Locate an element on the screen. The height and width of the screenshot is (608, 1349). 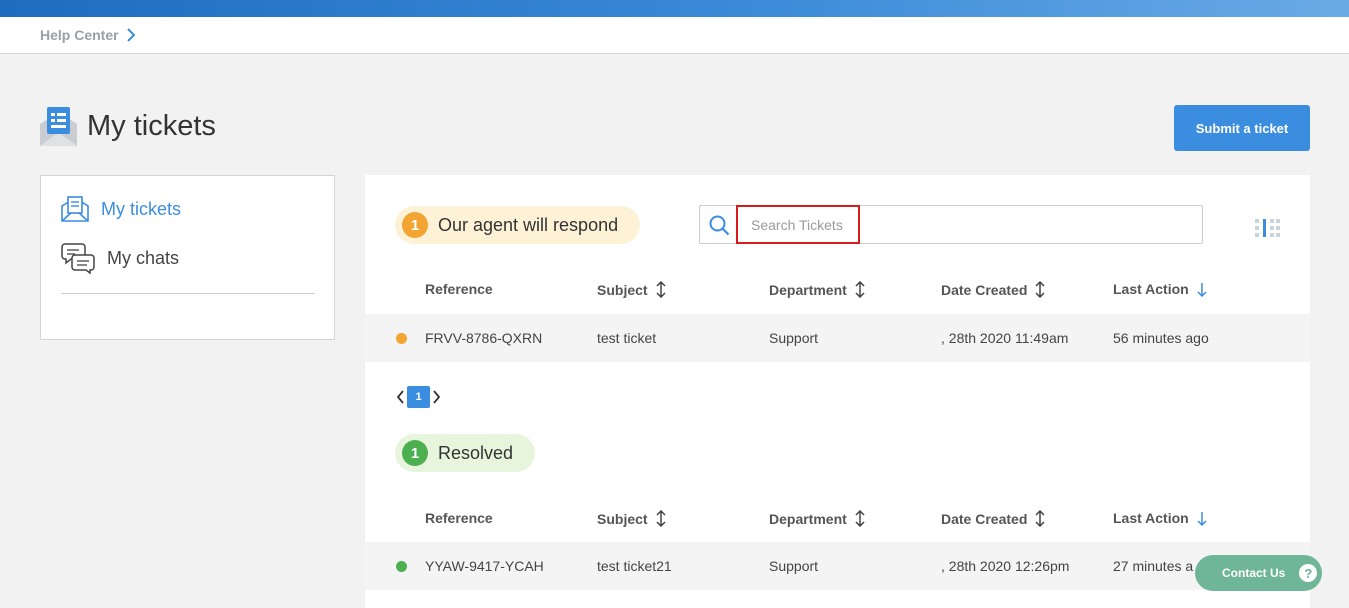
cell-last-action: 56 minutes ago is located at coordinates (1161, 338).